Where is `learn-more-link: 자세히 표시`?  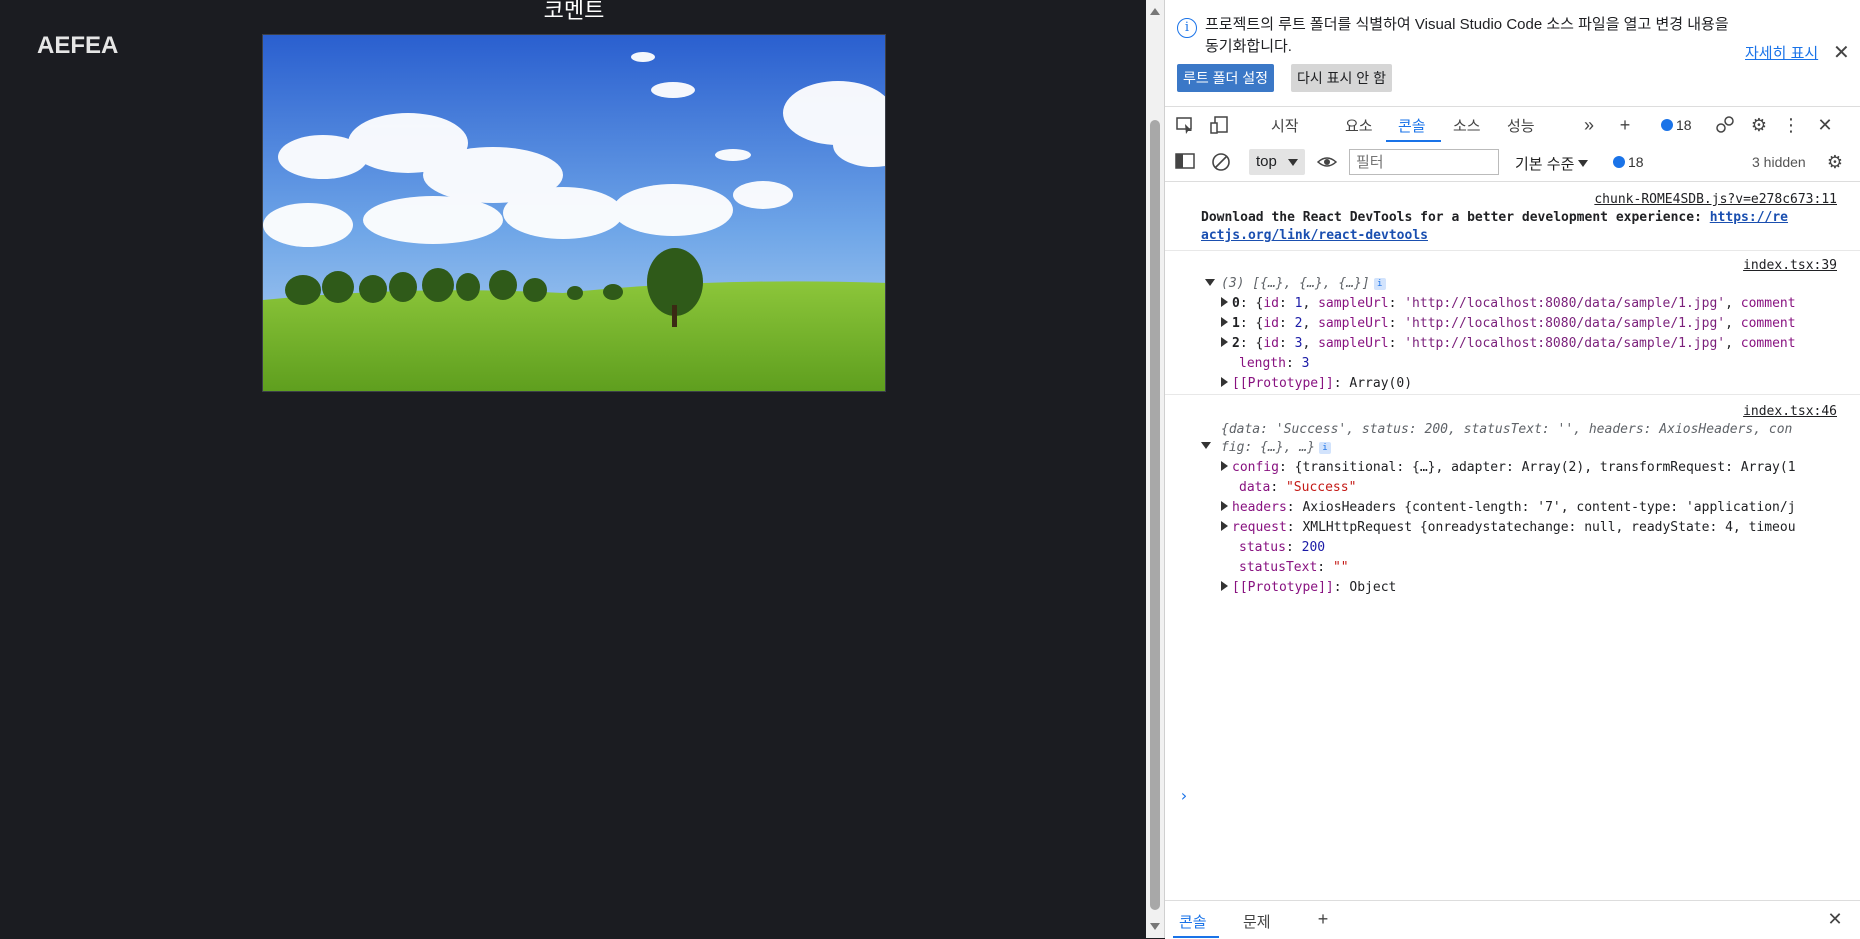 learn-more-link: 자세히 표시 is located at coordinates (1781, 52).